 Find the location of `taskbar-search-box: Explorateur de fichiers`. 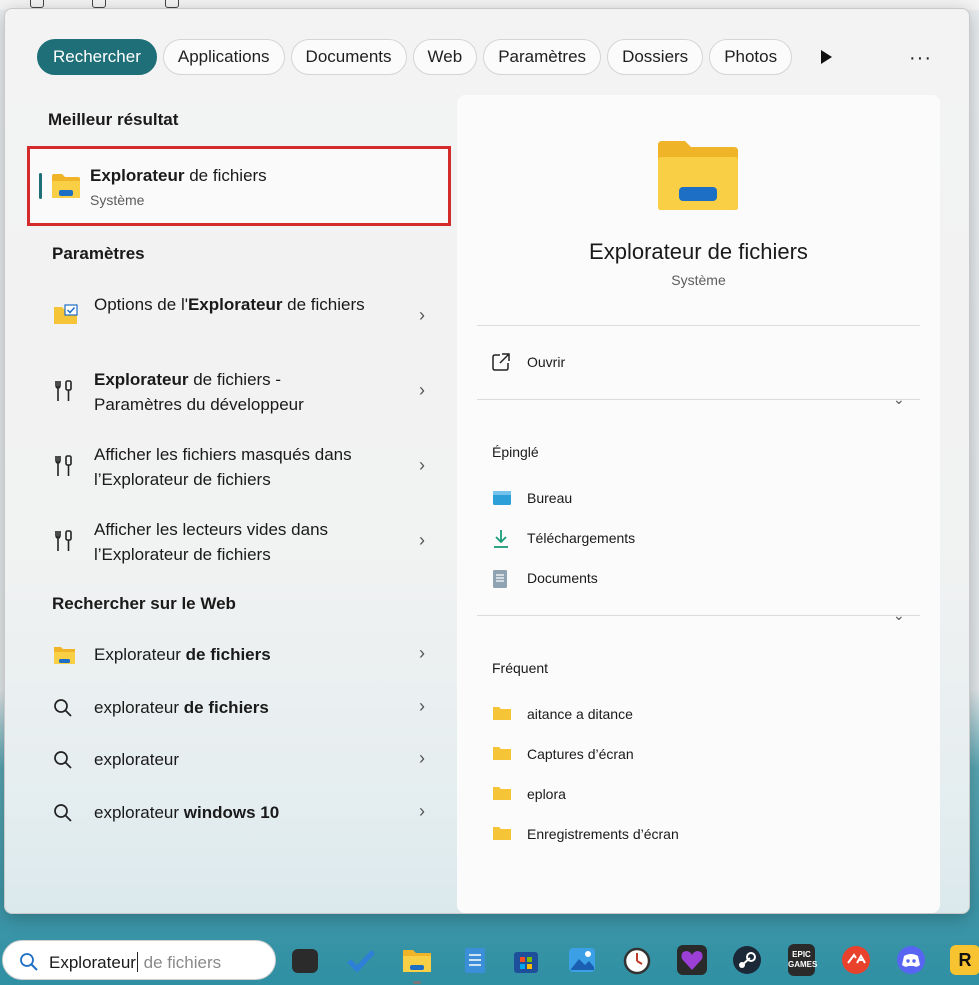

taskbar-search-box: Explorateur de fichiers is located at coordinates (139, 960).